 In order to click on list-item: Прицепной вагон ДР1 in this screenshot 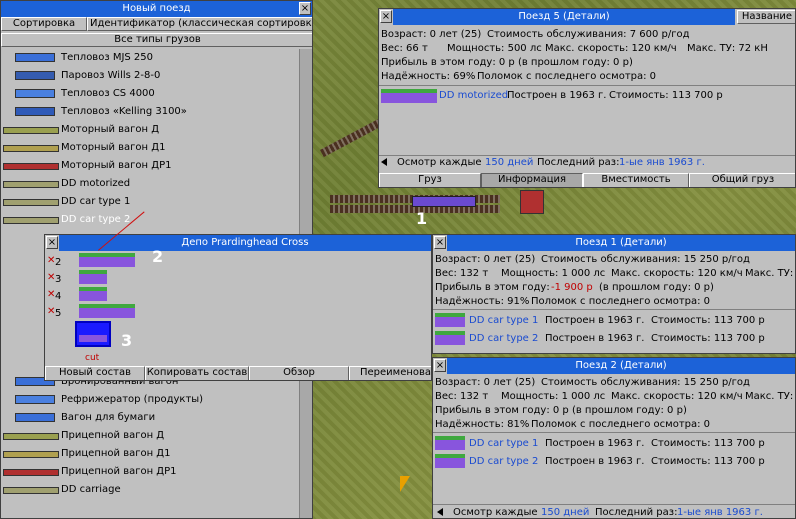, I will do `click(156, 472)`.